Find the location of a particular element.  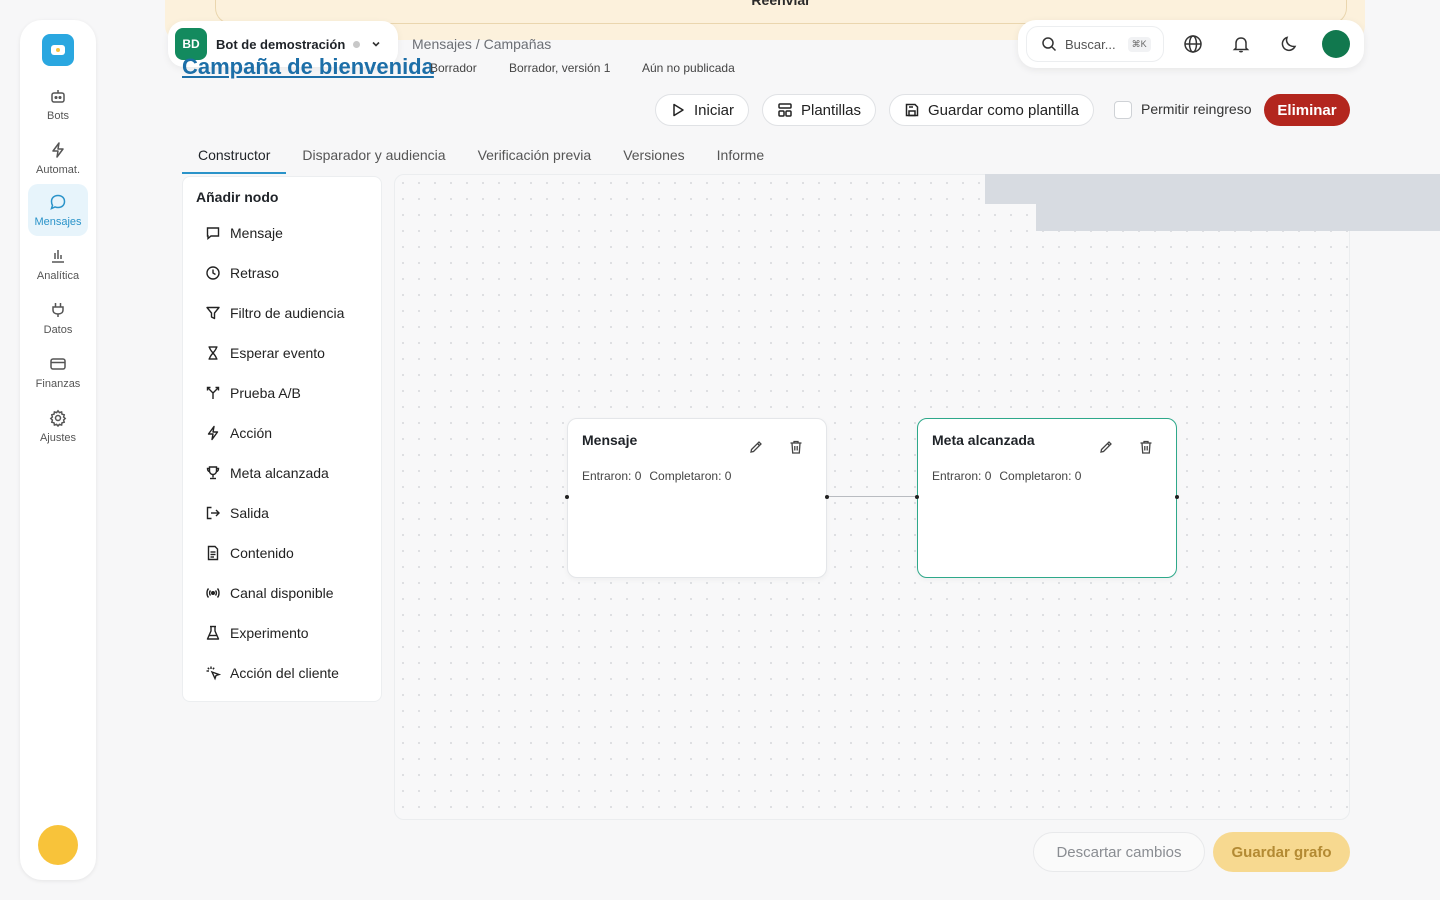

flask-icon is located at coordinates (213, 632).